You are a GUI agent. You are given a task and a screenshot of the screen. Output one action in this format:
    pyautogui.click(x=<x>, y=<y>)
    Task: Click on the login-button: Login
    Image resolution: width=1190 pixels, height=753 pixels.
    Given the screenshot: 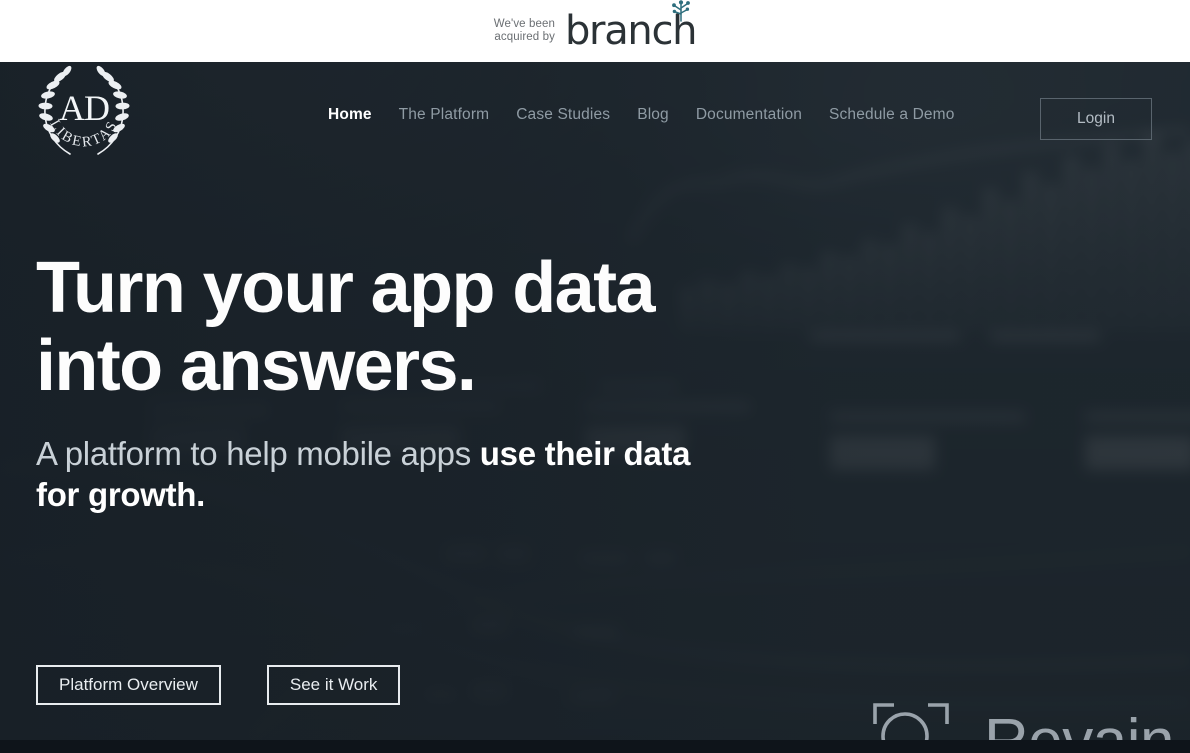 What is the action you would take?
    pyautogui.click(x=1096, y=119)
    